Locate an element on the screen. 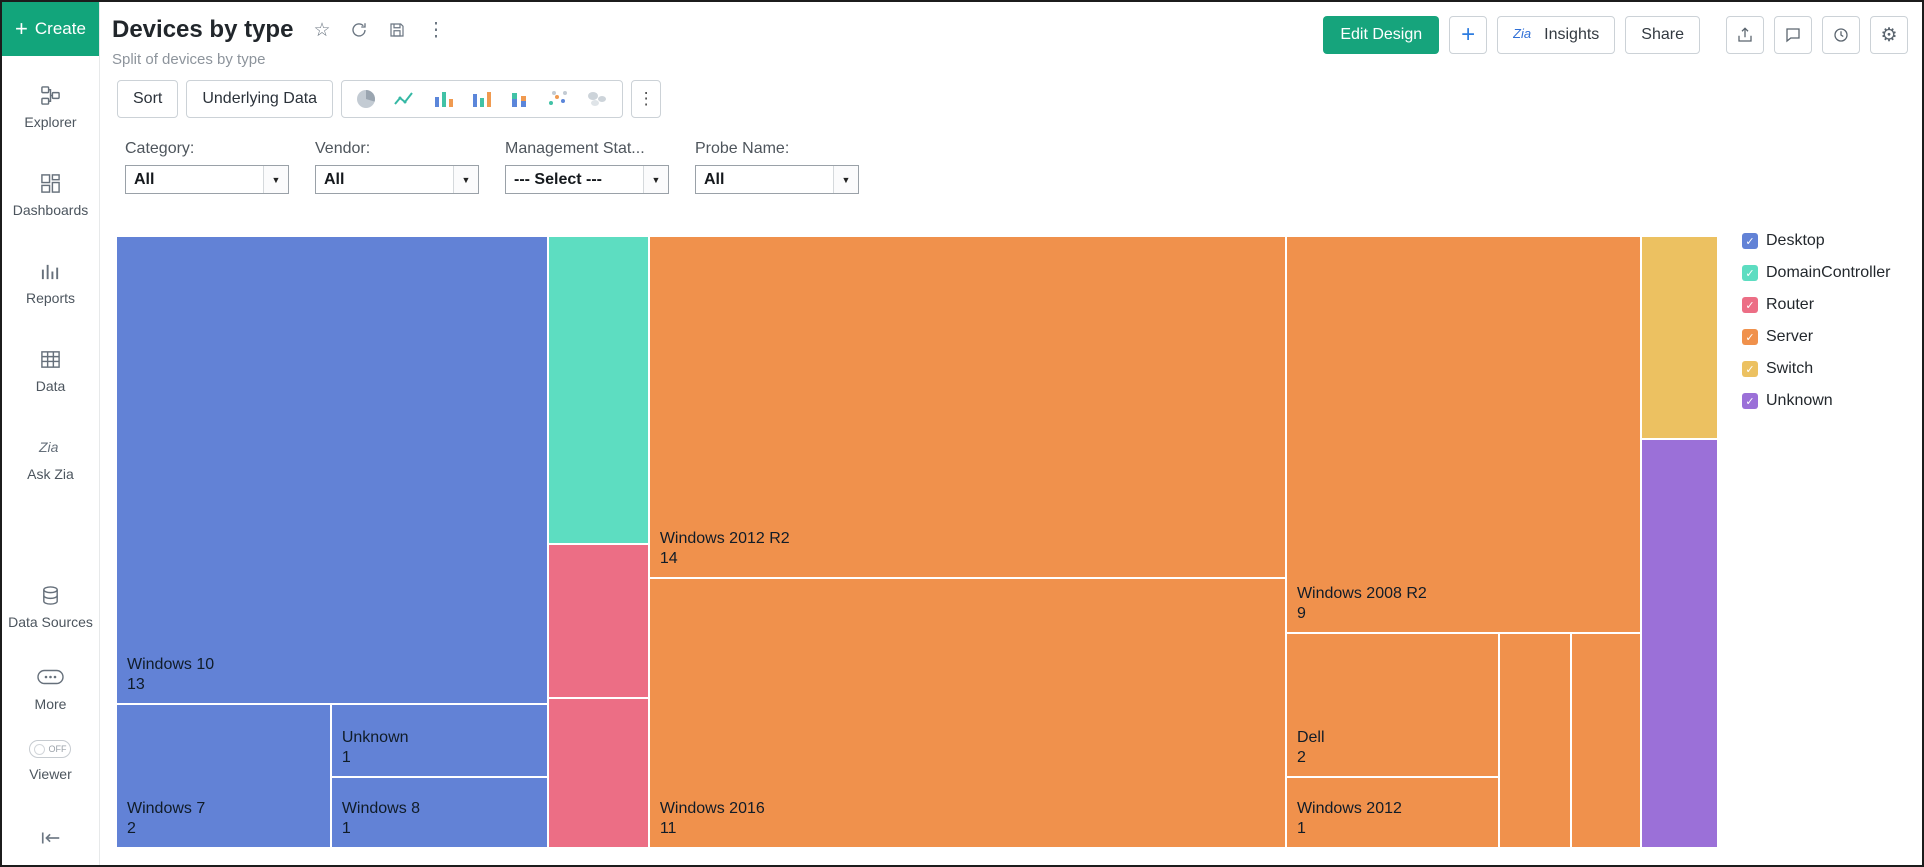 This screenshot has width=1924, height=867. insights-button: Zia Insights is located at coordinates (1556, 35).